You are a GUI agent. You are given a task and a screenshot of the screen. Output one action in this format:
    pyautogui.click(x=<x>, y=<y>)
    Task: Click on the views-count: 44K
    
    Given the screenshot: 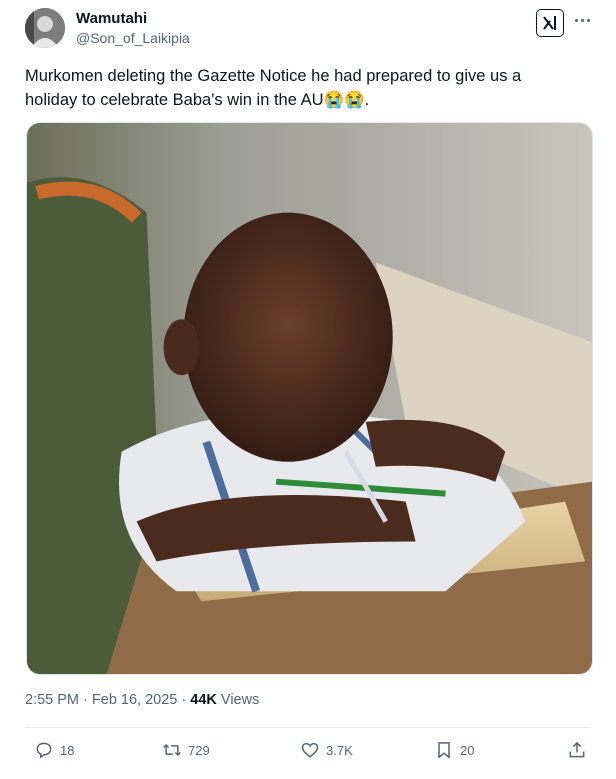 What is the action you would take?
    pyautogui.click(x=203, y=700)
    